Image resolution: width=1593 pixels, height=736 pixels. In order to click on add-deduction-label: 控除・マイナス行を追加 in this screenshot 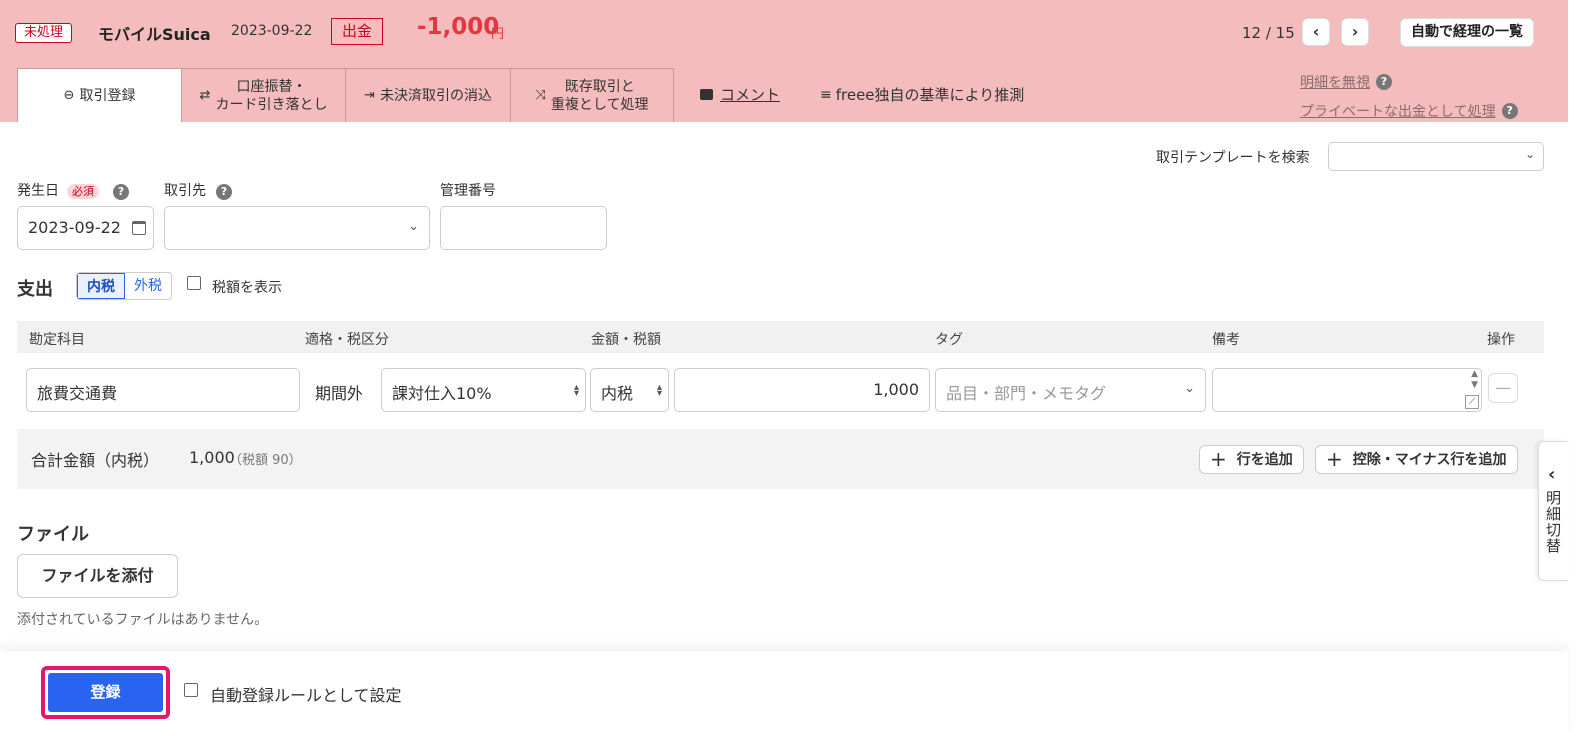, I will do `click(1429, 460)`.